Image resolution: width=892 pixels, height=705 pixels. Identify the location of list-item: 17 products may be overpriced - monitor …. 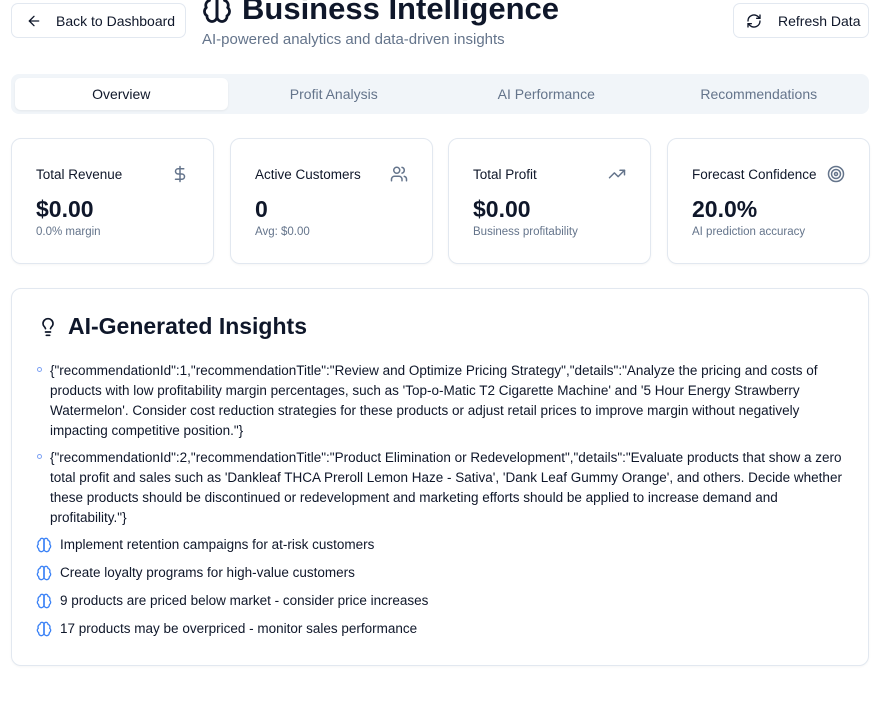
(442, 629).